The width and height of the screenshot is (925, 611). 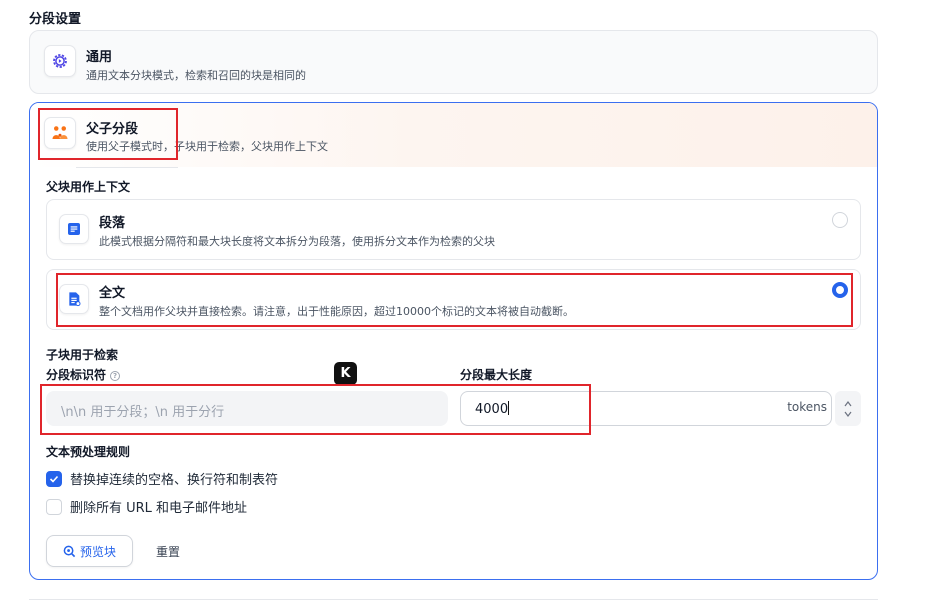 I want to click on check-icon, so click(x=54, y=479).